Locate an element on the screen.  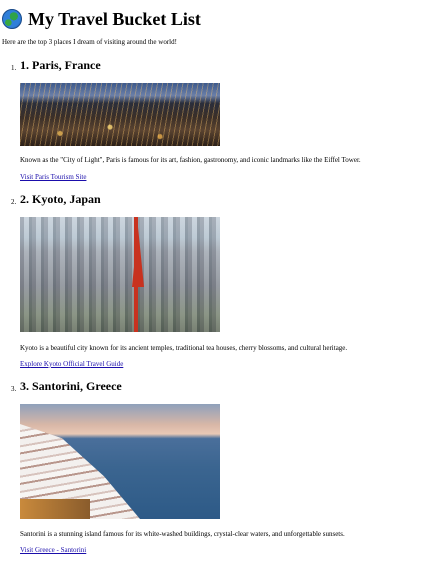
page-title: My Travel Bucket List is located at coordinates (114, 19).